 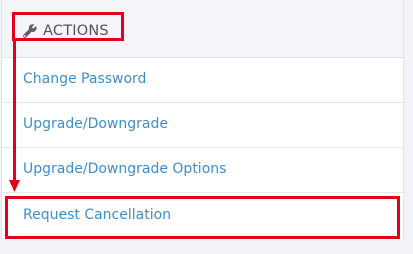 I want to click on change-password-label: Change Password, so click(x=85, y=79).